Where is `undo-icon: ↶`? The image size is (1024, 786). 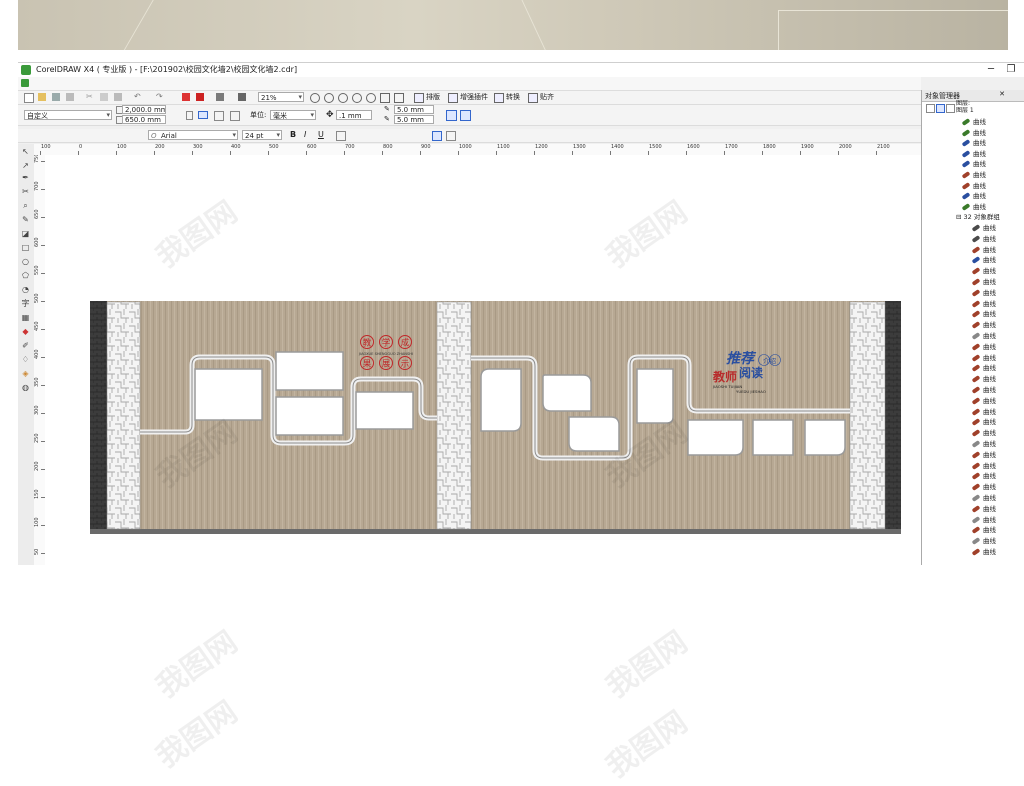 undo-icon: ↶ is located at coordinates (138, 97).